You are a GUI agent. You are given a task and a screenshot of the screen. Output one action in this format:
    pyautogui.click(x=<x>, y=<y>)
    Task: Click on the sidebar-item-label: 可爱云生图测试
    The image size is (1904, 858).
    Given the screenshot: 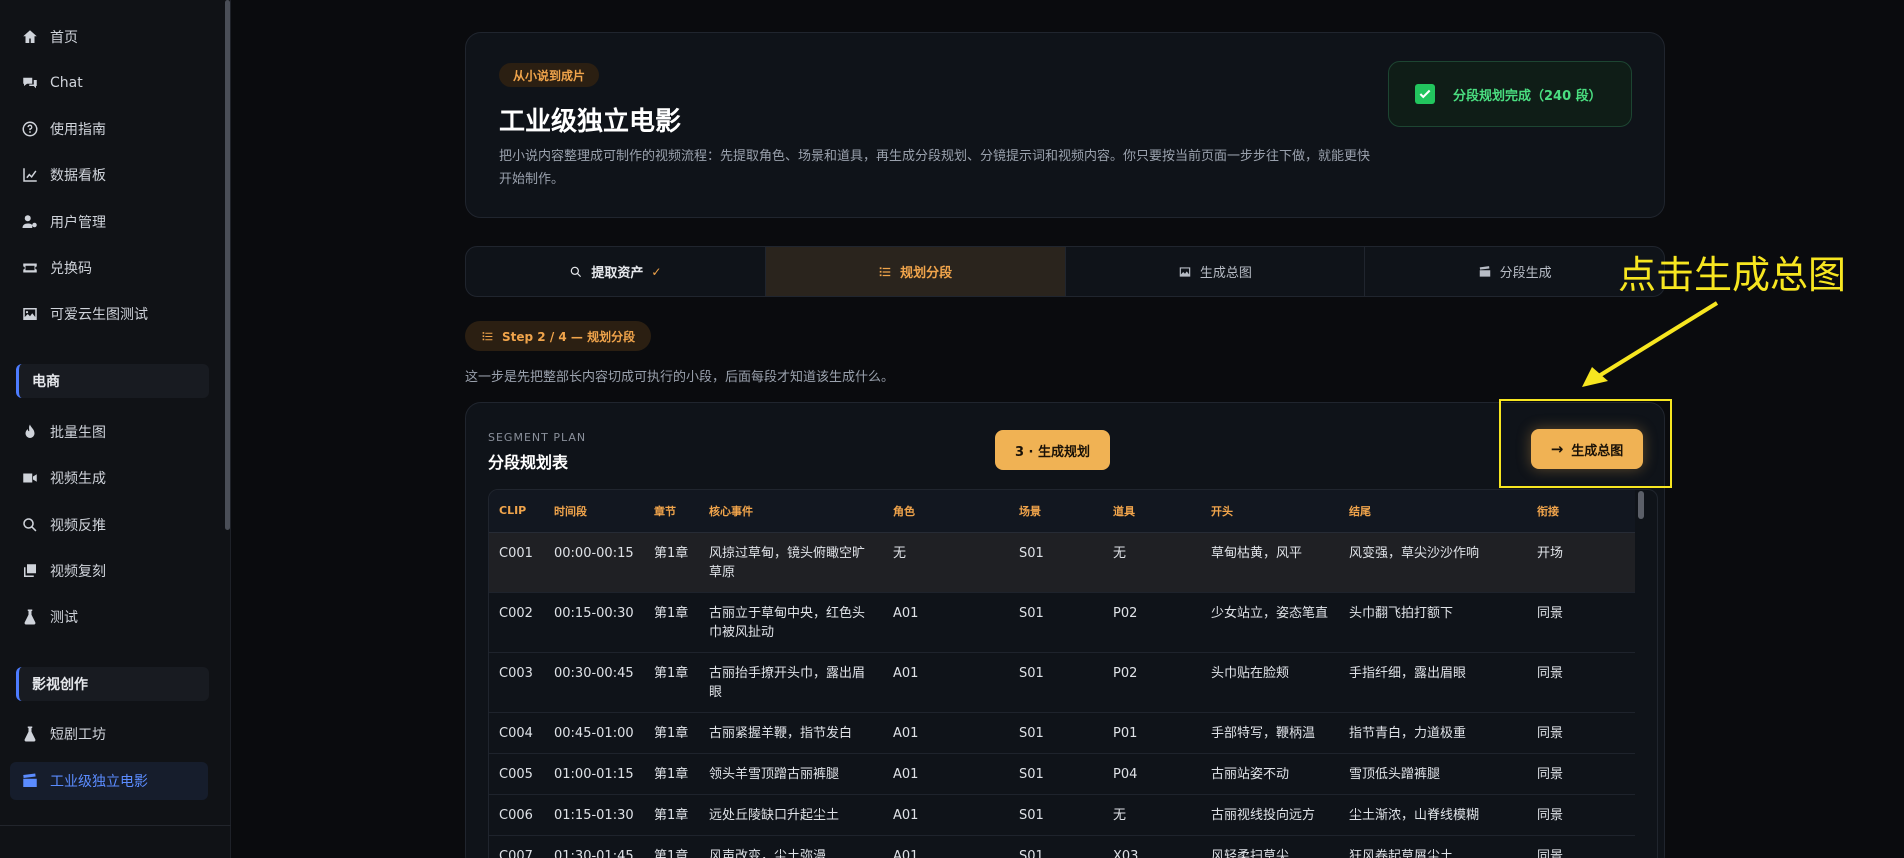 What is the action you would take?
    pyautogui.click(x=99, y=315)
    